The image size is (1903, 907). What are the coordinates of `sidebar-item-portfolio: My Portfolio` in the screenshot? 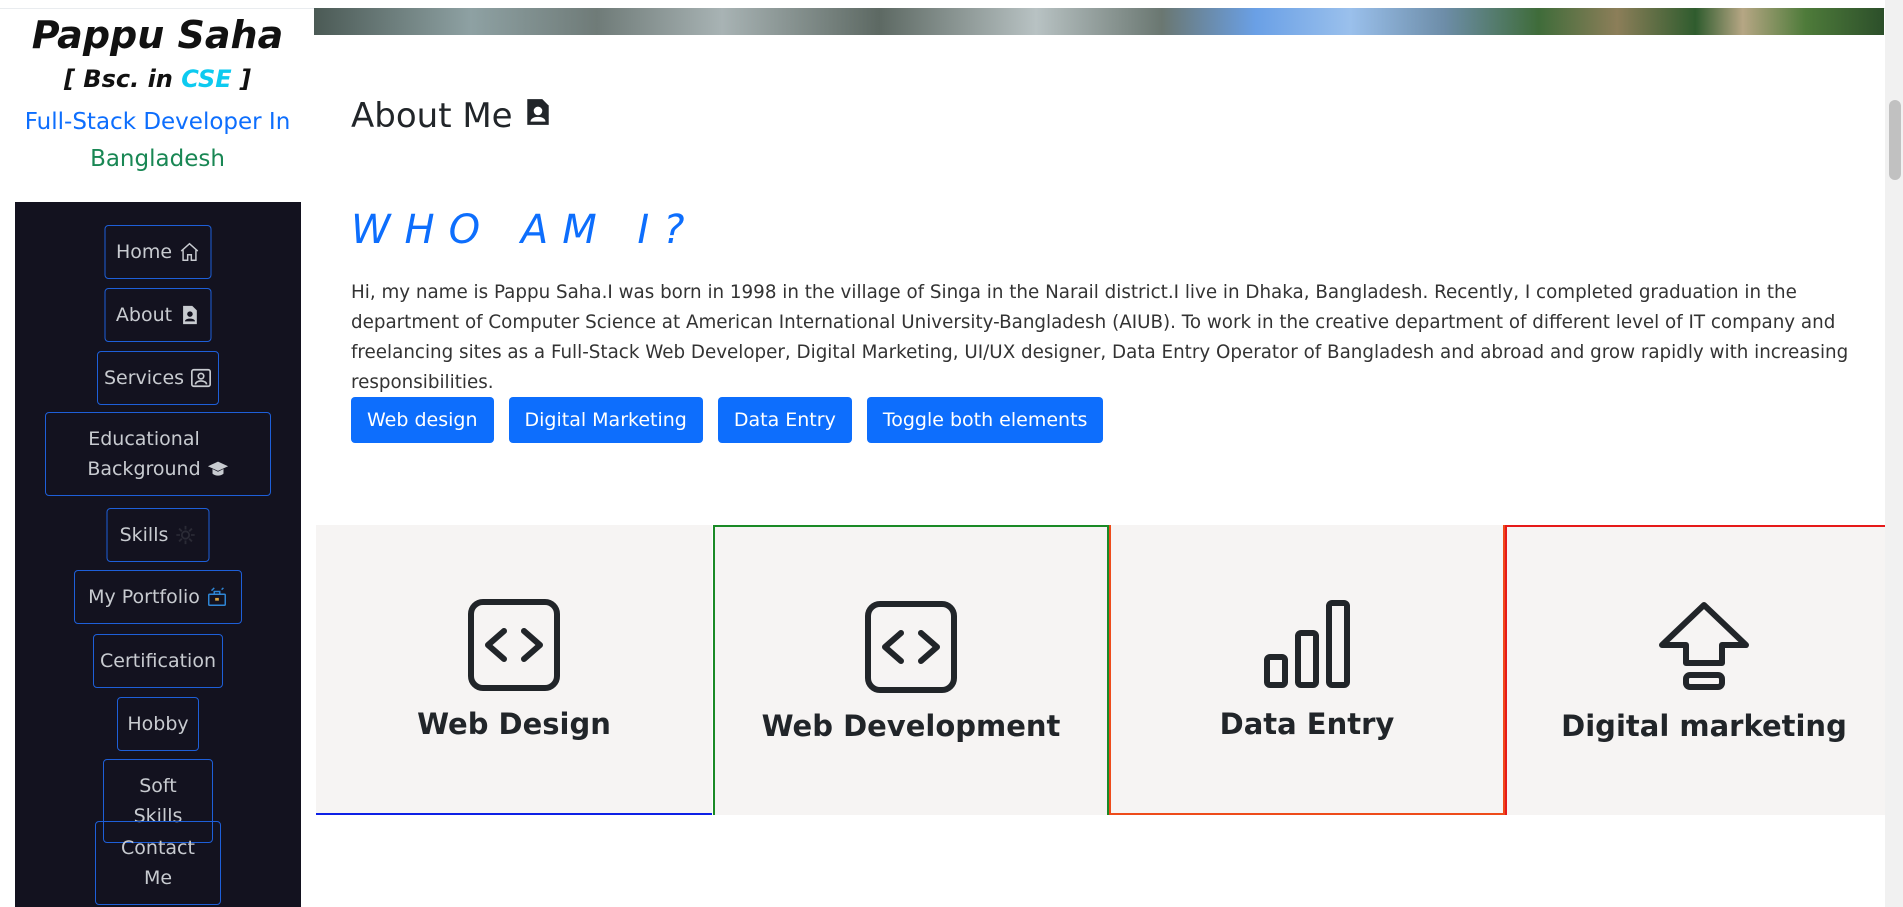 It's located at (158, 597).